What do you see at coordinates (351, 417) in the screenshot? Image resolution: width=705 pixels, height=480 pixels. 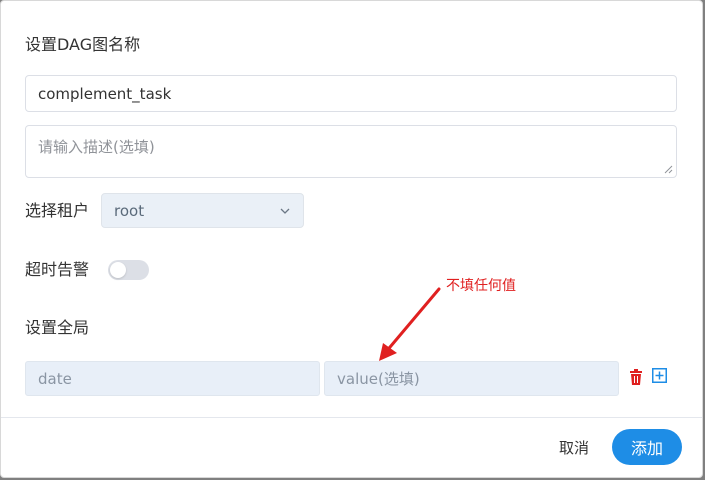 I see `footer-divider` at bounding box center [351, 417].